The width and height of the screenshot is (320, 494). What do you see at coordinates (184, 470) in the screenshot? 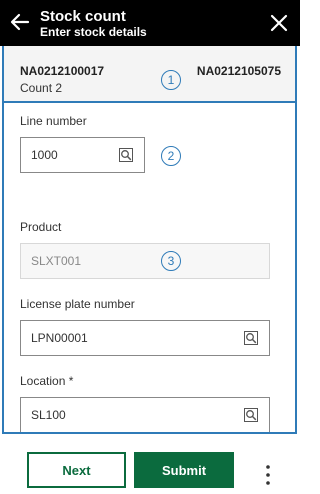
I see `submit-button: Submit` at bounding box center [184, 470].